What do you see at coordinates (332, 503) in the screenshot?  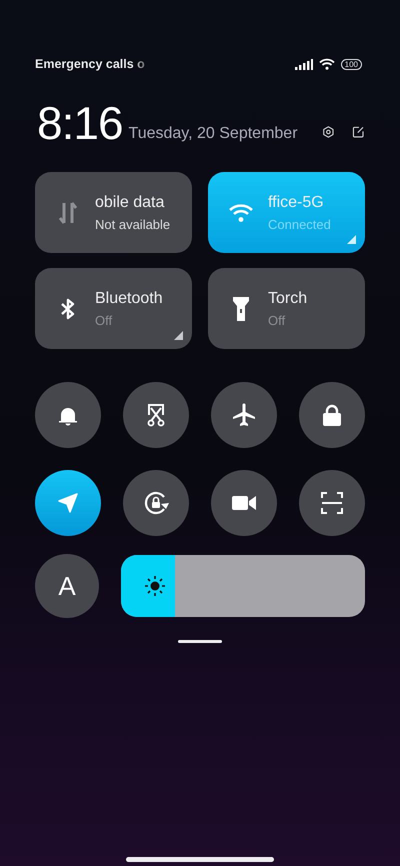 I see `scan-frame-icon` at bounding box center [332, 503].